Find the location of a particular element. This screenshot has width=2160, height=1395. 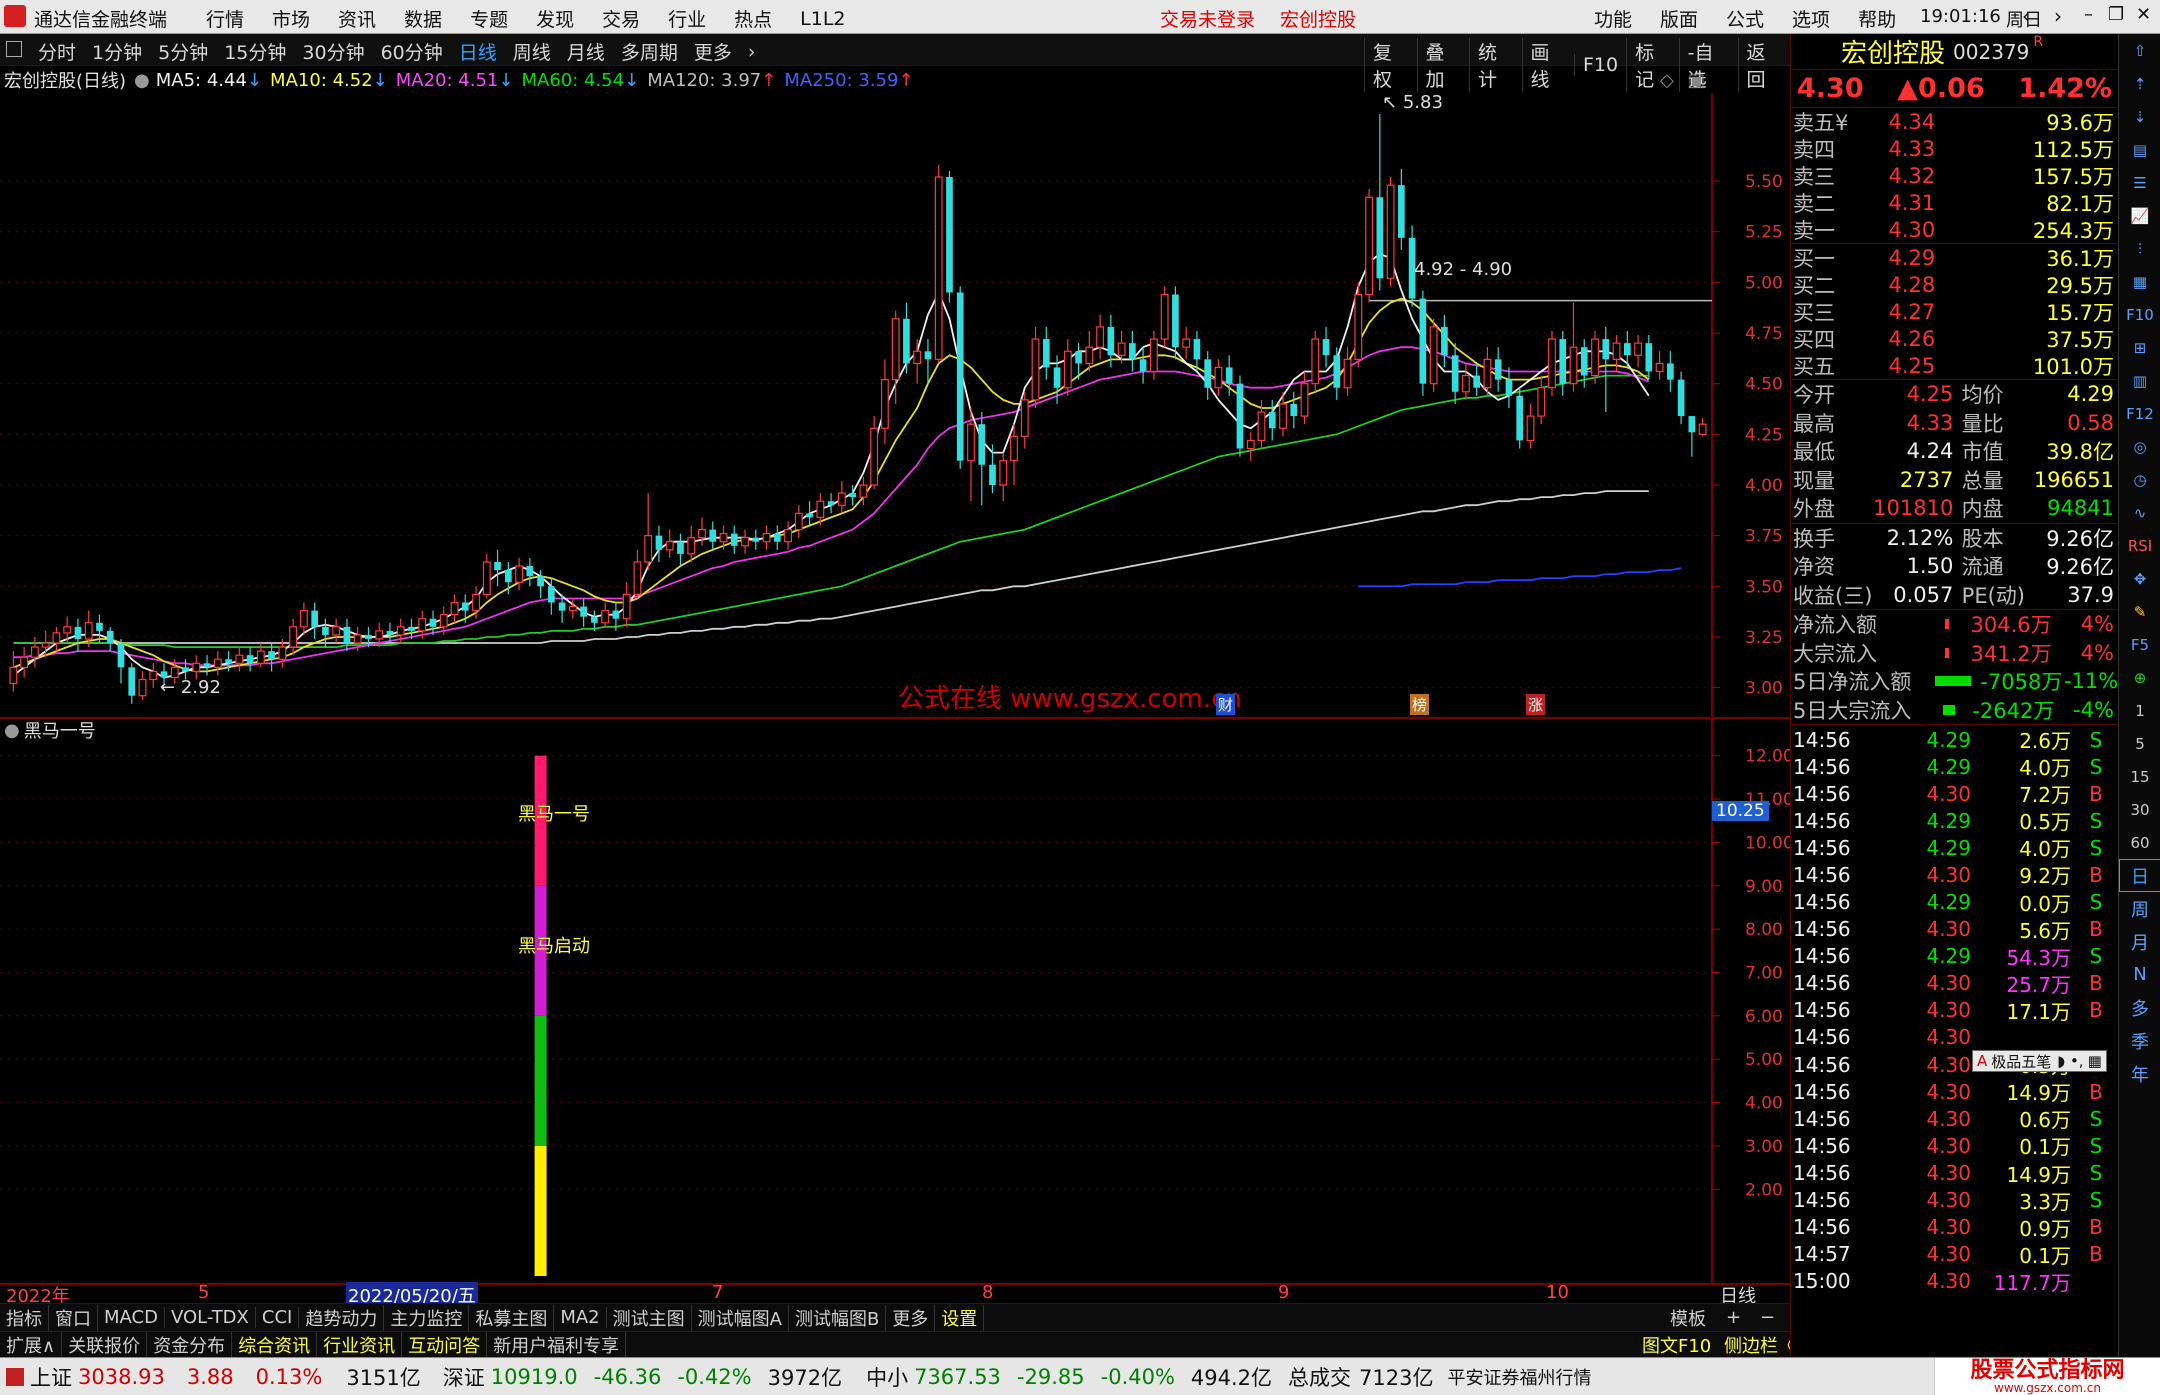

tab-settings: 设置 is located at coordinates (960, 1317).